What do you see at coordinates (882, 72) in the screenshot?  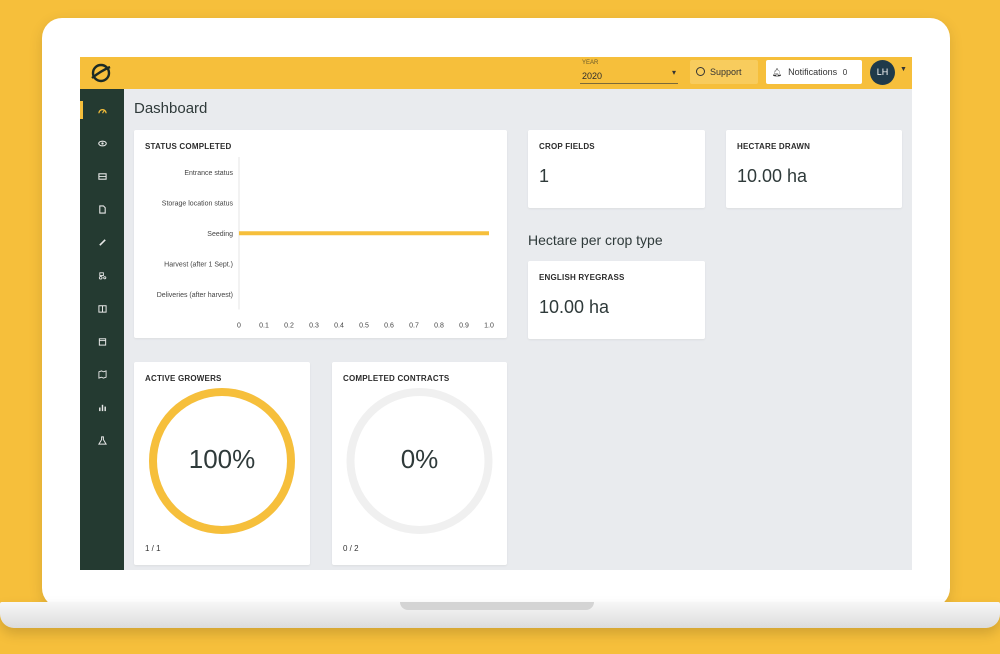 I see `avatar: LH` at bounding box center [882, 72].